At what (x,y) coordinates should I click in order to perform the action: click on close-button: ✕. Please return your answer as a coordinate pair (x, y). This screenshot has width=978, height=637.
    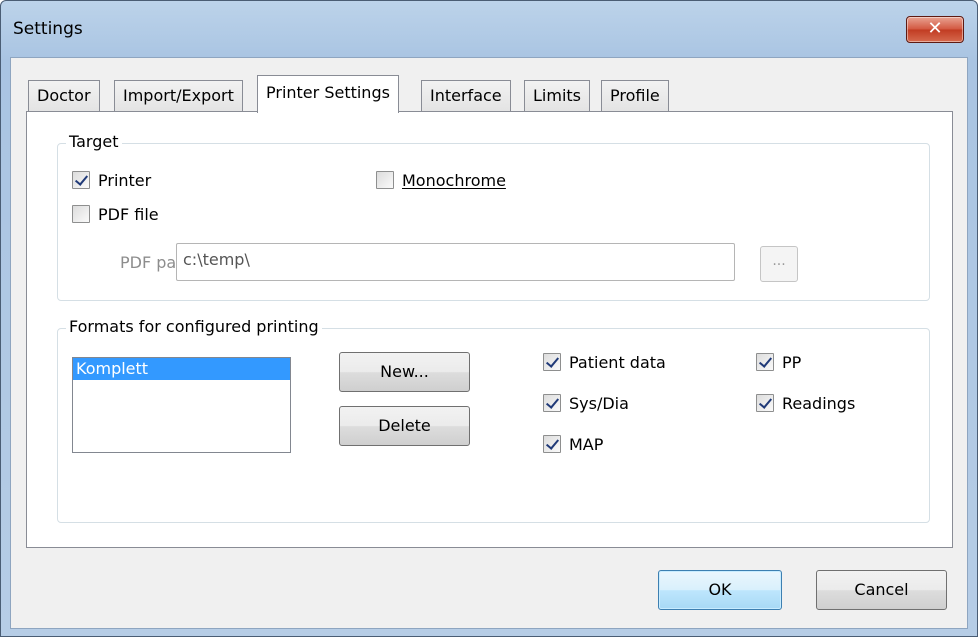
    Looking at the image, I should click on (935, 29).